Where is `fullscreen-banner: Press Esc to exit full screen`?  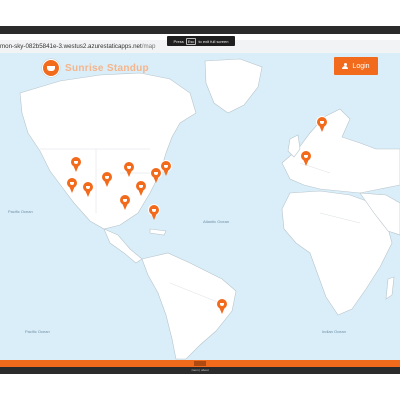 fullscreen-banner: Press Esc to exit full screen is located at coordinates (201, 41).